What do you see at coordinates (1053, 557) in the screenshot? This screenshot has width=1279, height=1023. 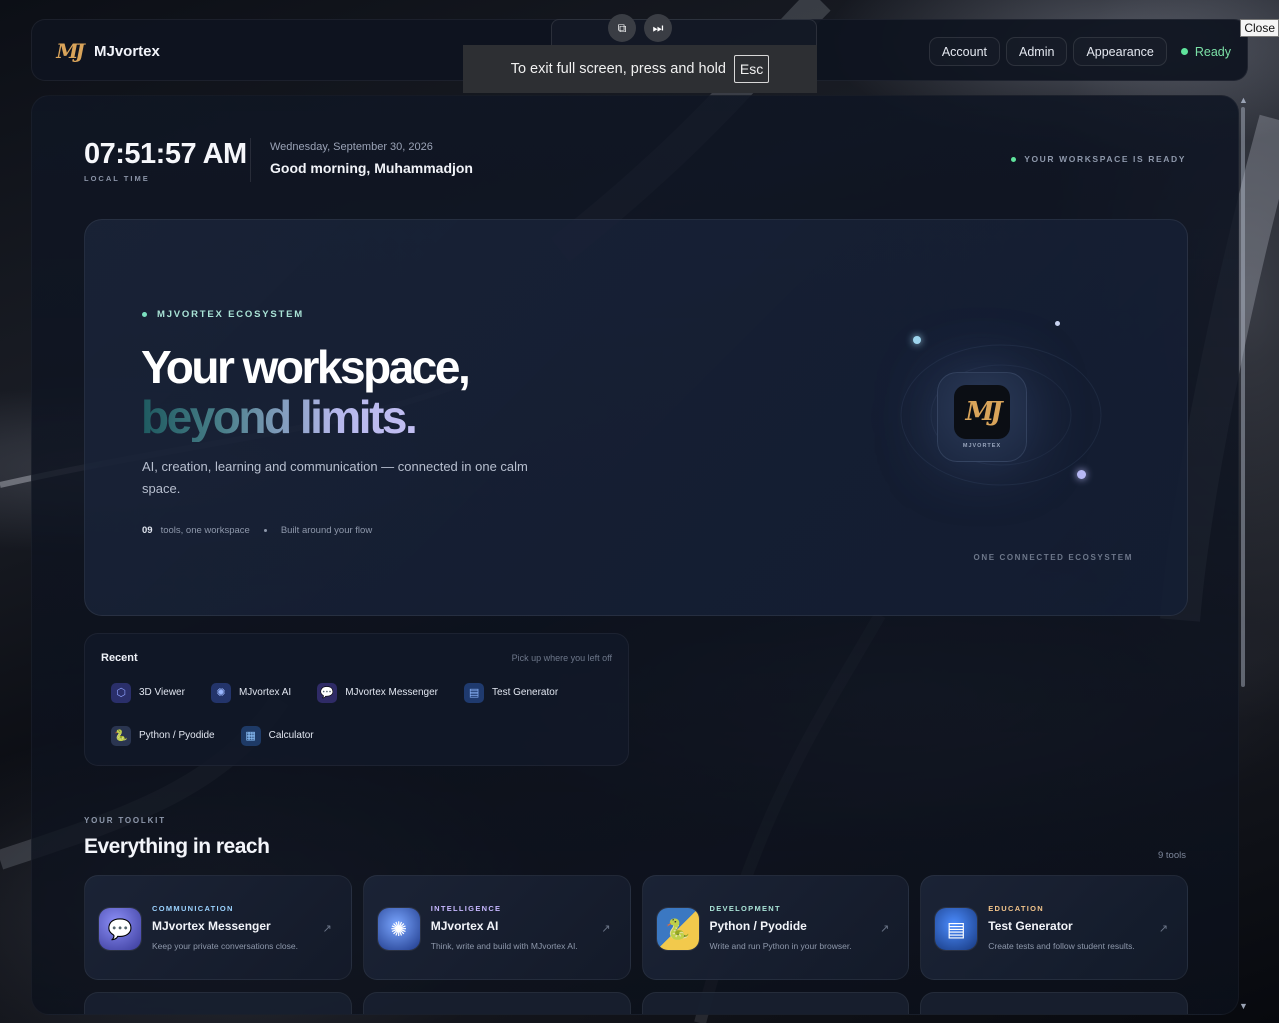 I see `hero-footer: ONE CONNECTED ECOSYSTEM` at bounding box center [1053, 557].